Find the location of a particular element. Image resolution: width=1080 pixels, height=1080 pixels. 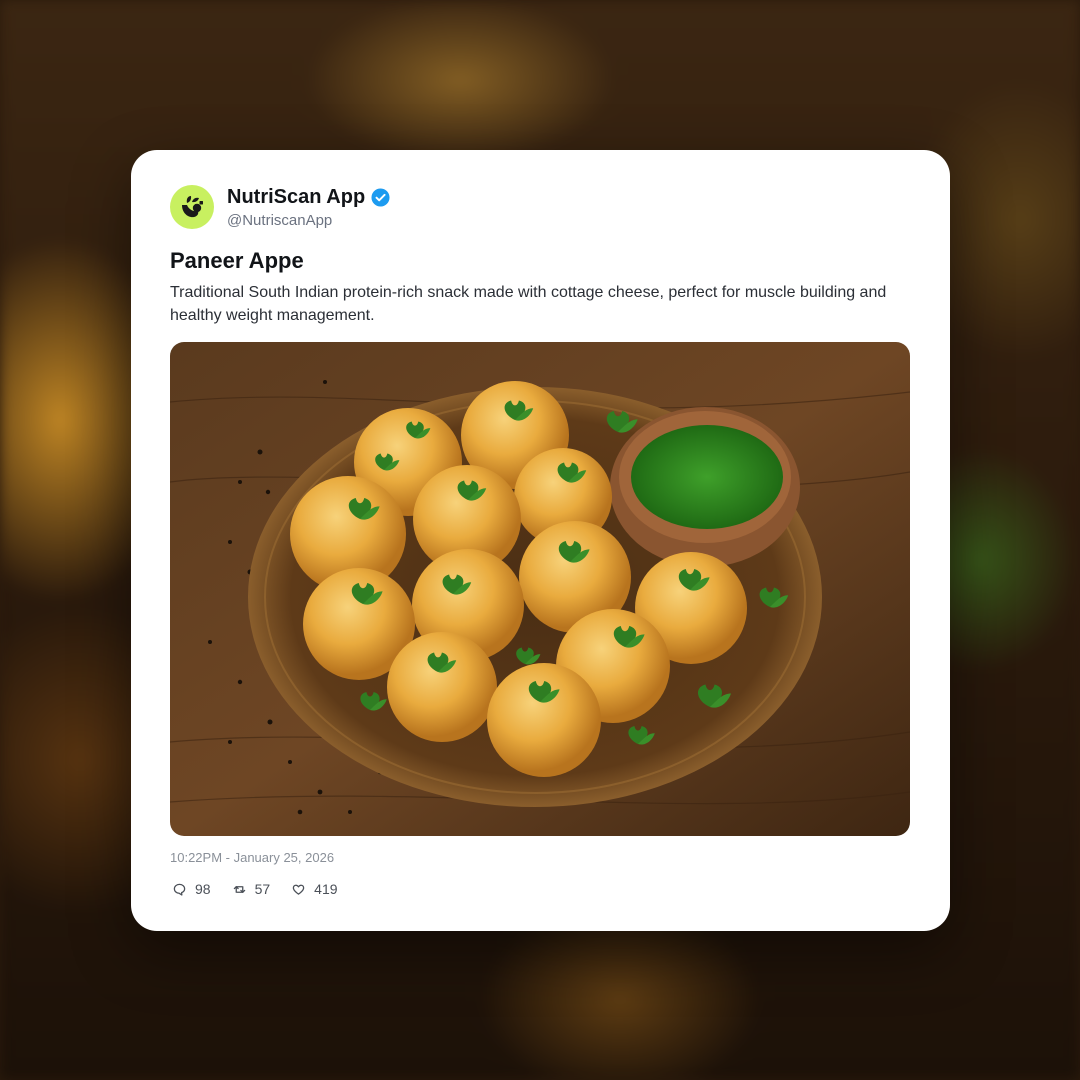

repost-icon is located at coordinates (239, 889).